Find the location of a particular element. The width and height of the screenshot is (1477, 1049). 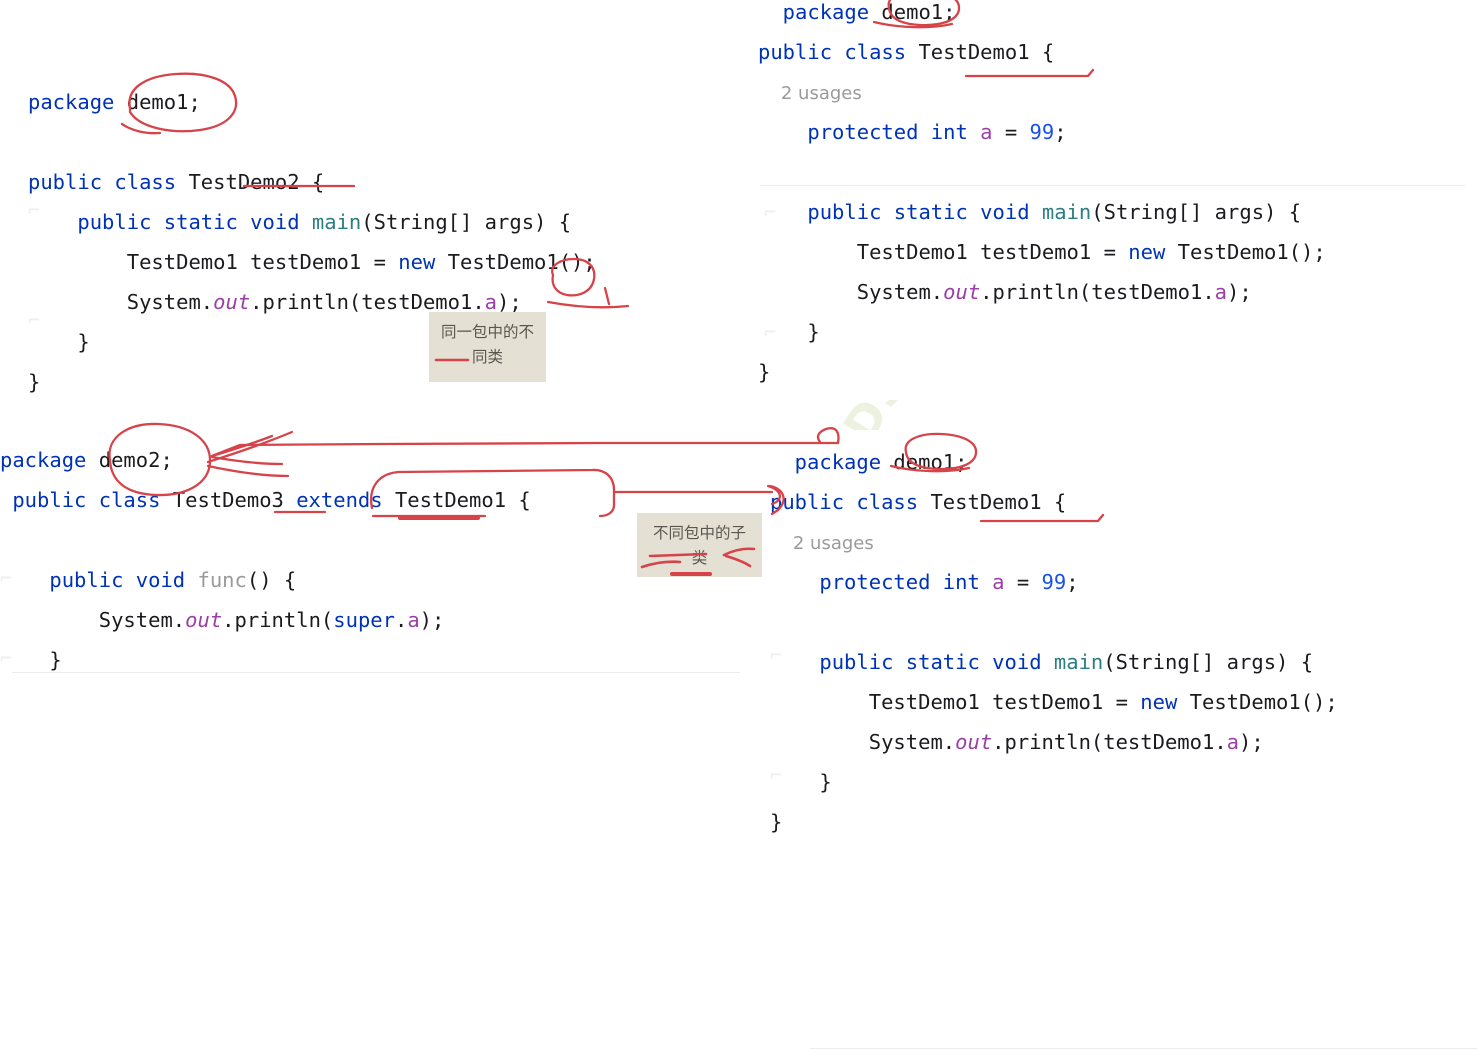

code-token: demo2; is located at coordinates (129, 460).